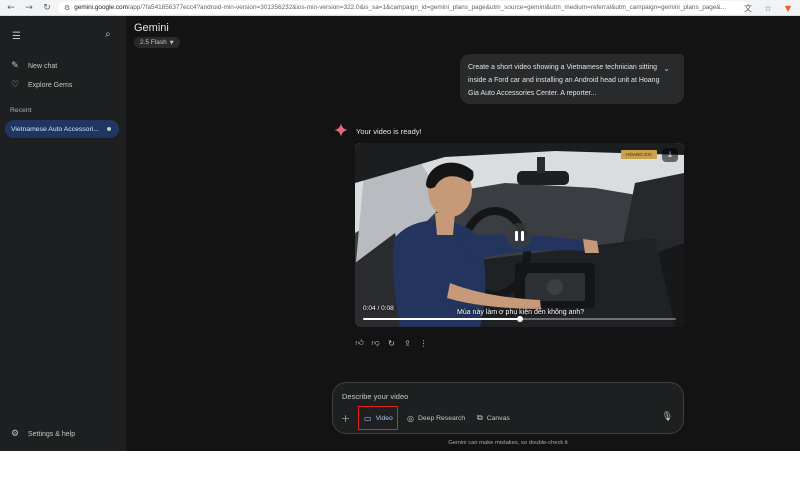  What do you see at coordinates (345, 418) in the screenshot?
I see `add-icon: +` at bounding box center [345, 418].